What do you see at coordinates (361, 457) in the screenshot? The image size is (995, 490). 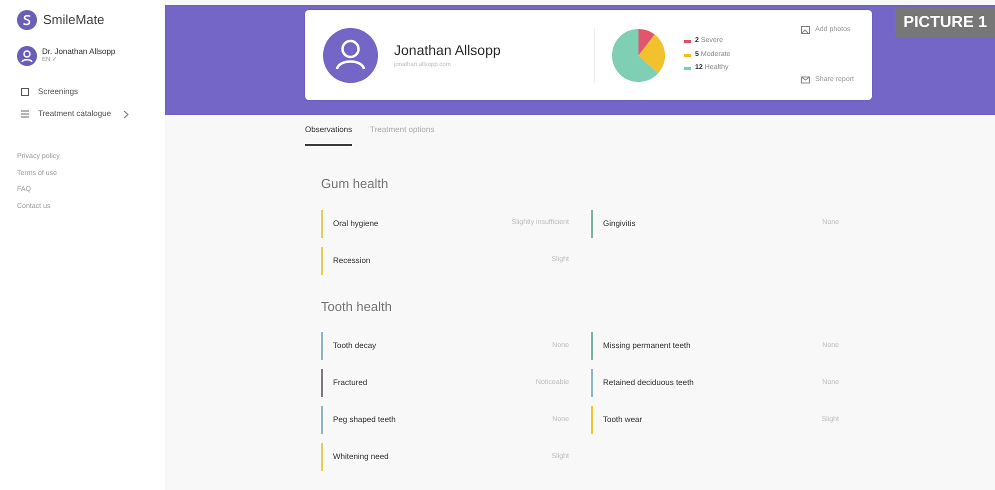 I see `observation-label: Whitening need` at bounding box center [361, 457].